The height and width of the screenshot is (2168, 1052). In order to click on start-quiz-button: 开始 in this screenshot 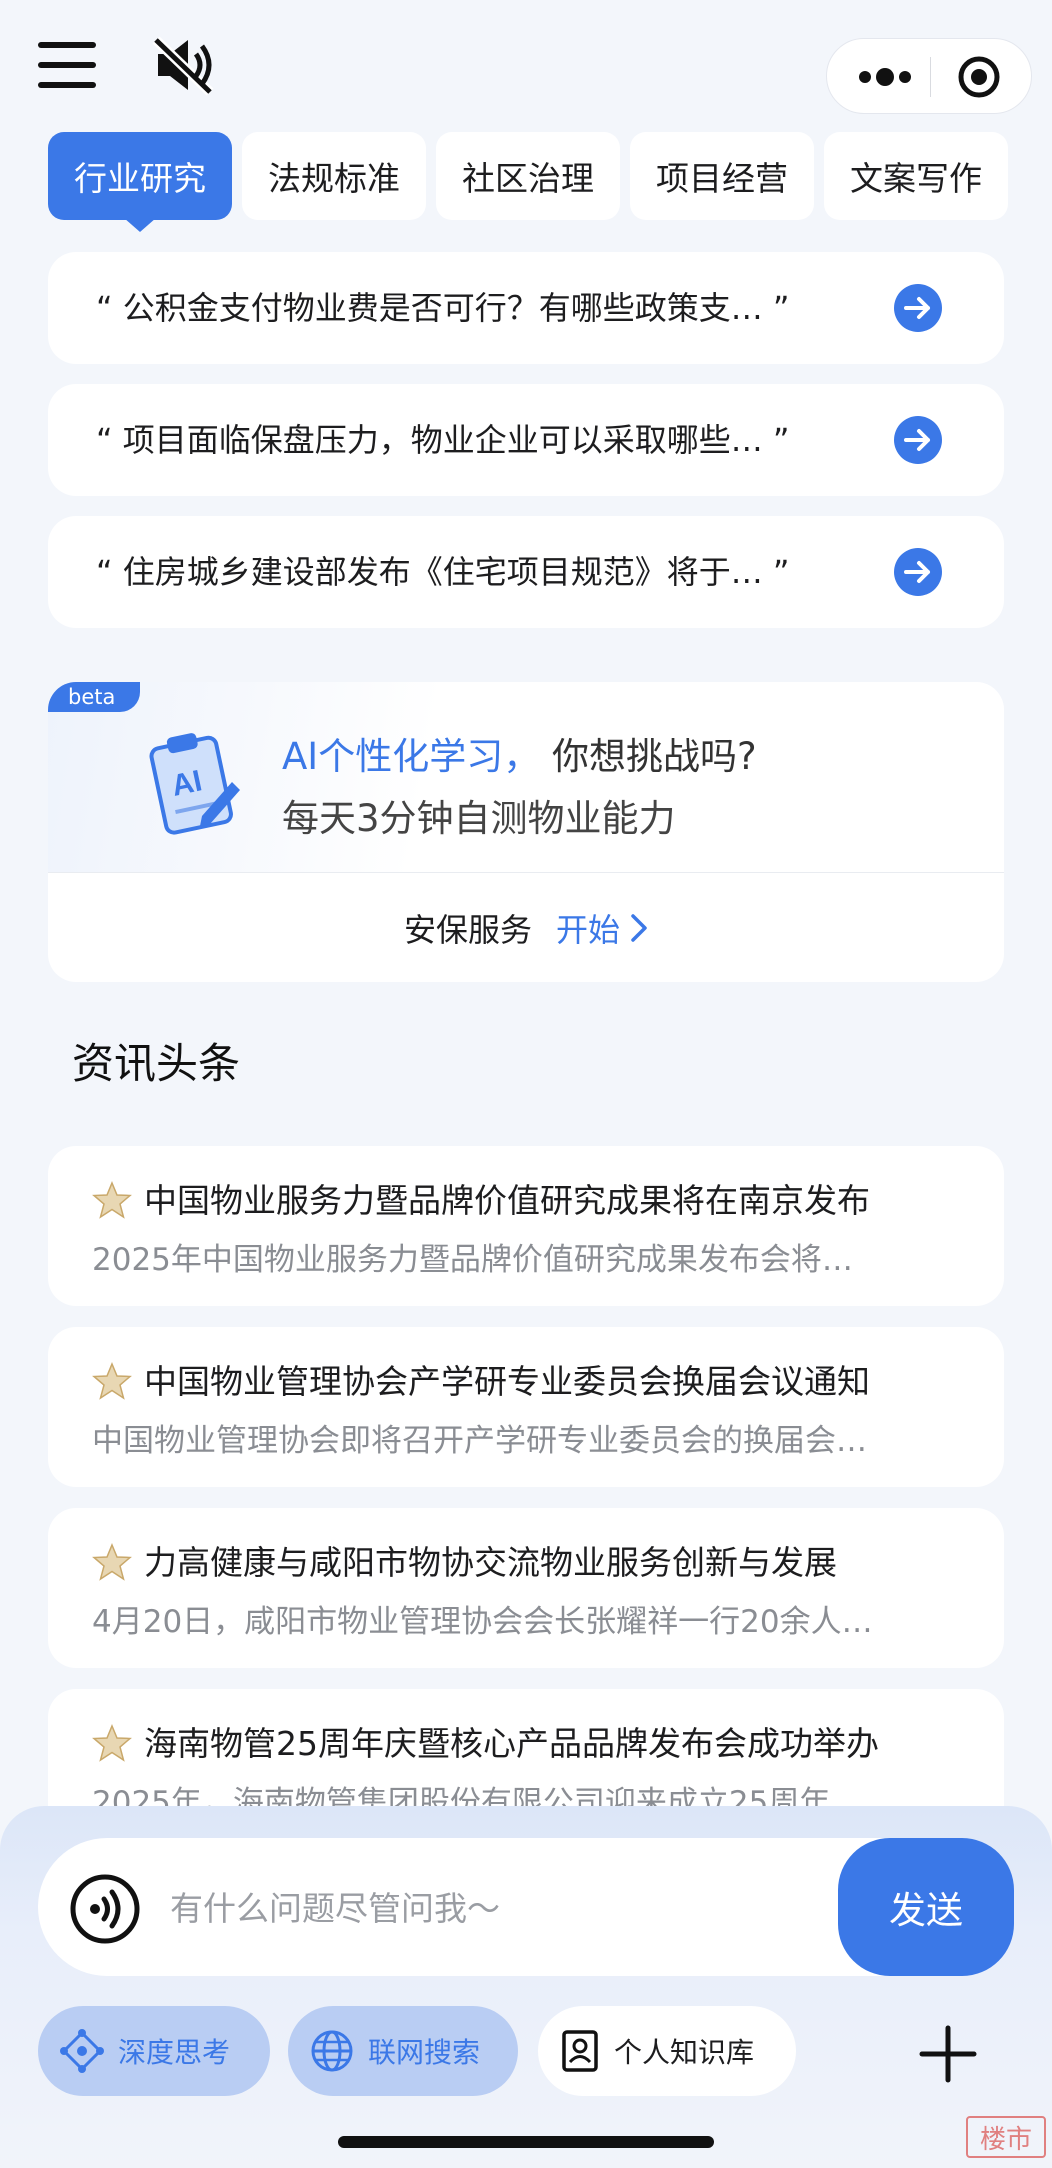, I will do `click(602, 928)`.